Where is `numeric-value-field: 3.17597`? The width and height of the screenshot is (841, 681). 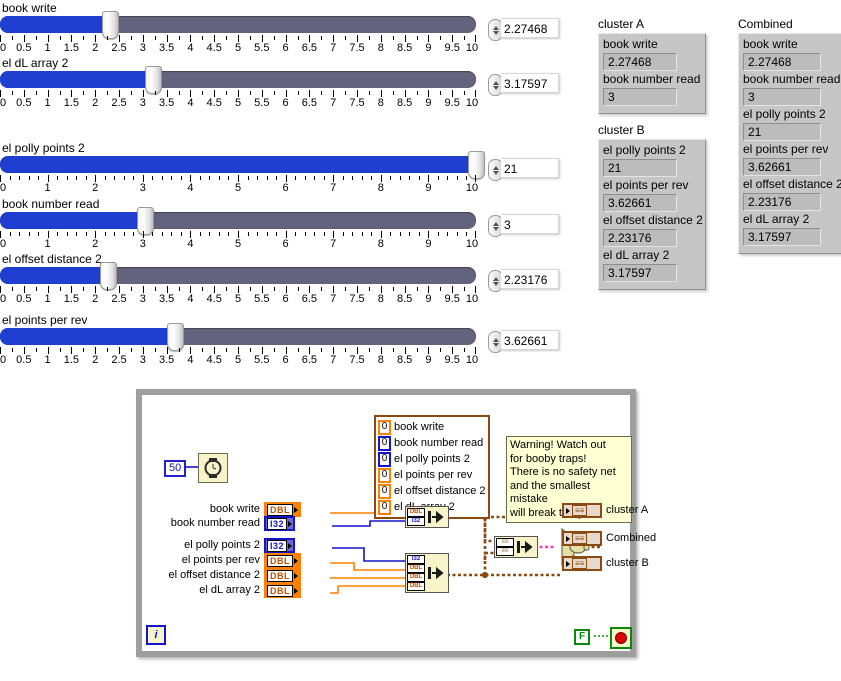 numeric-value-field: 3.17597 is located at coordinates (530, 83).